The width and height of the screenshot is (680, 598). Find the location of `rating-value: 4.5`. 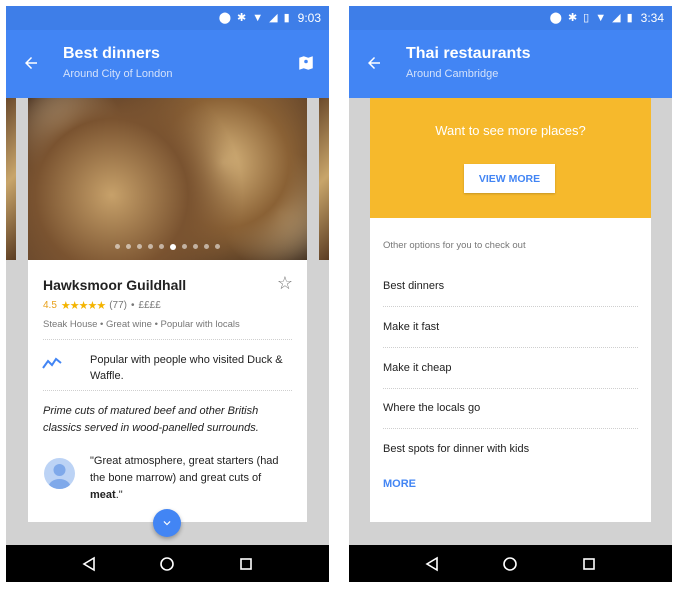

rating-value: 4.5 is located at coordinates (50, 305).